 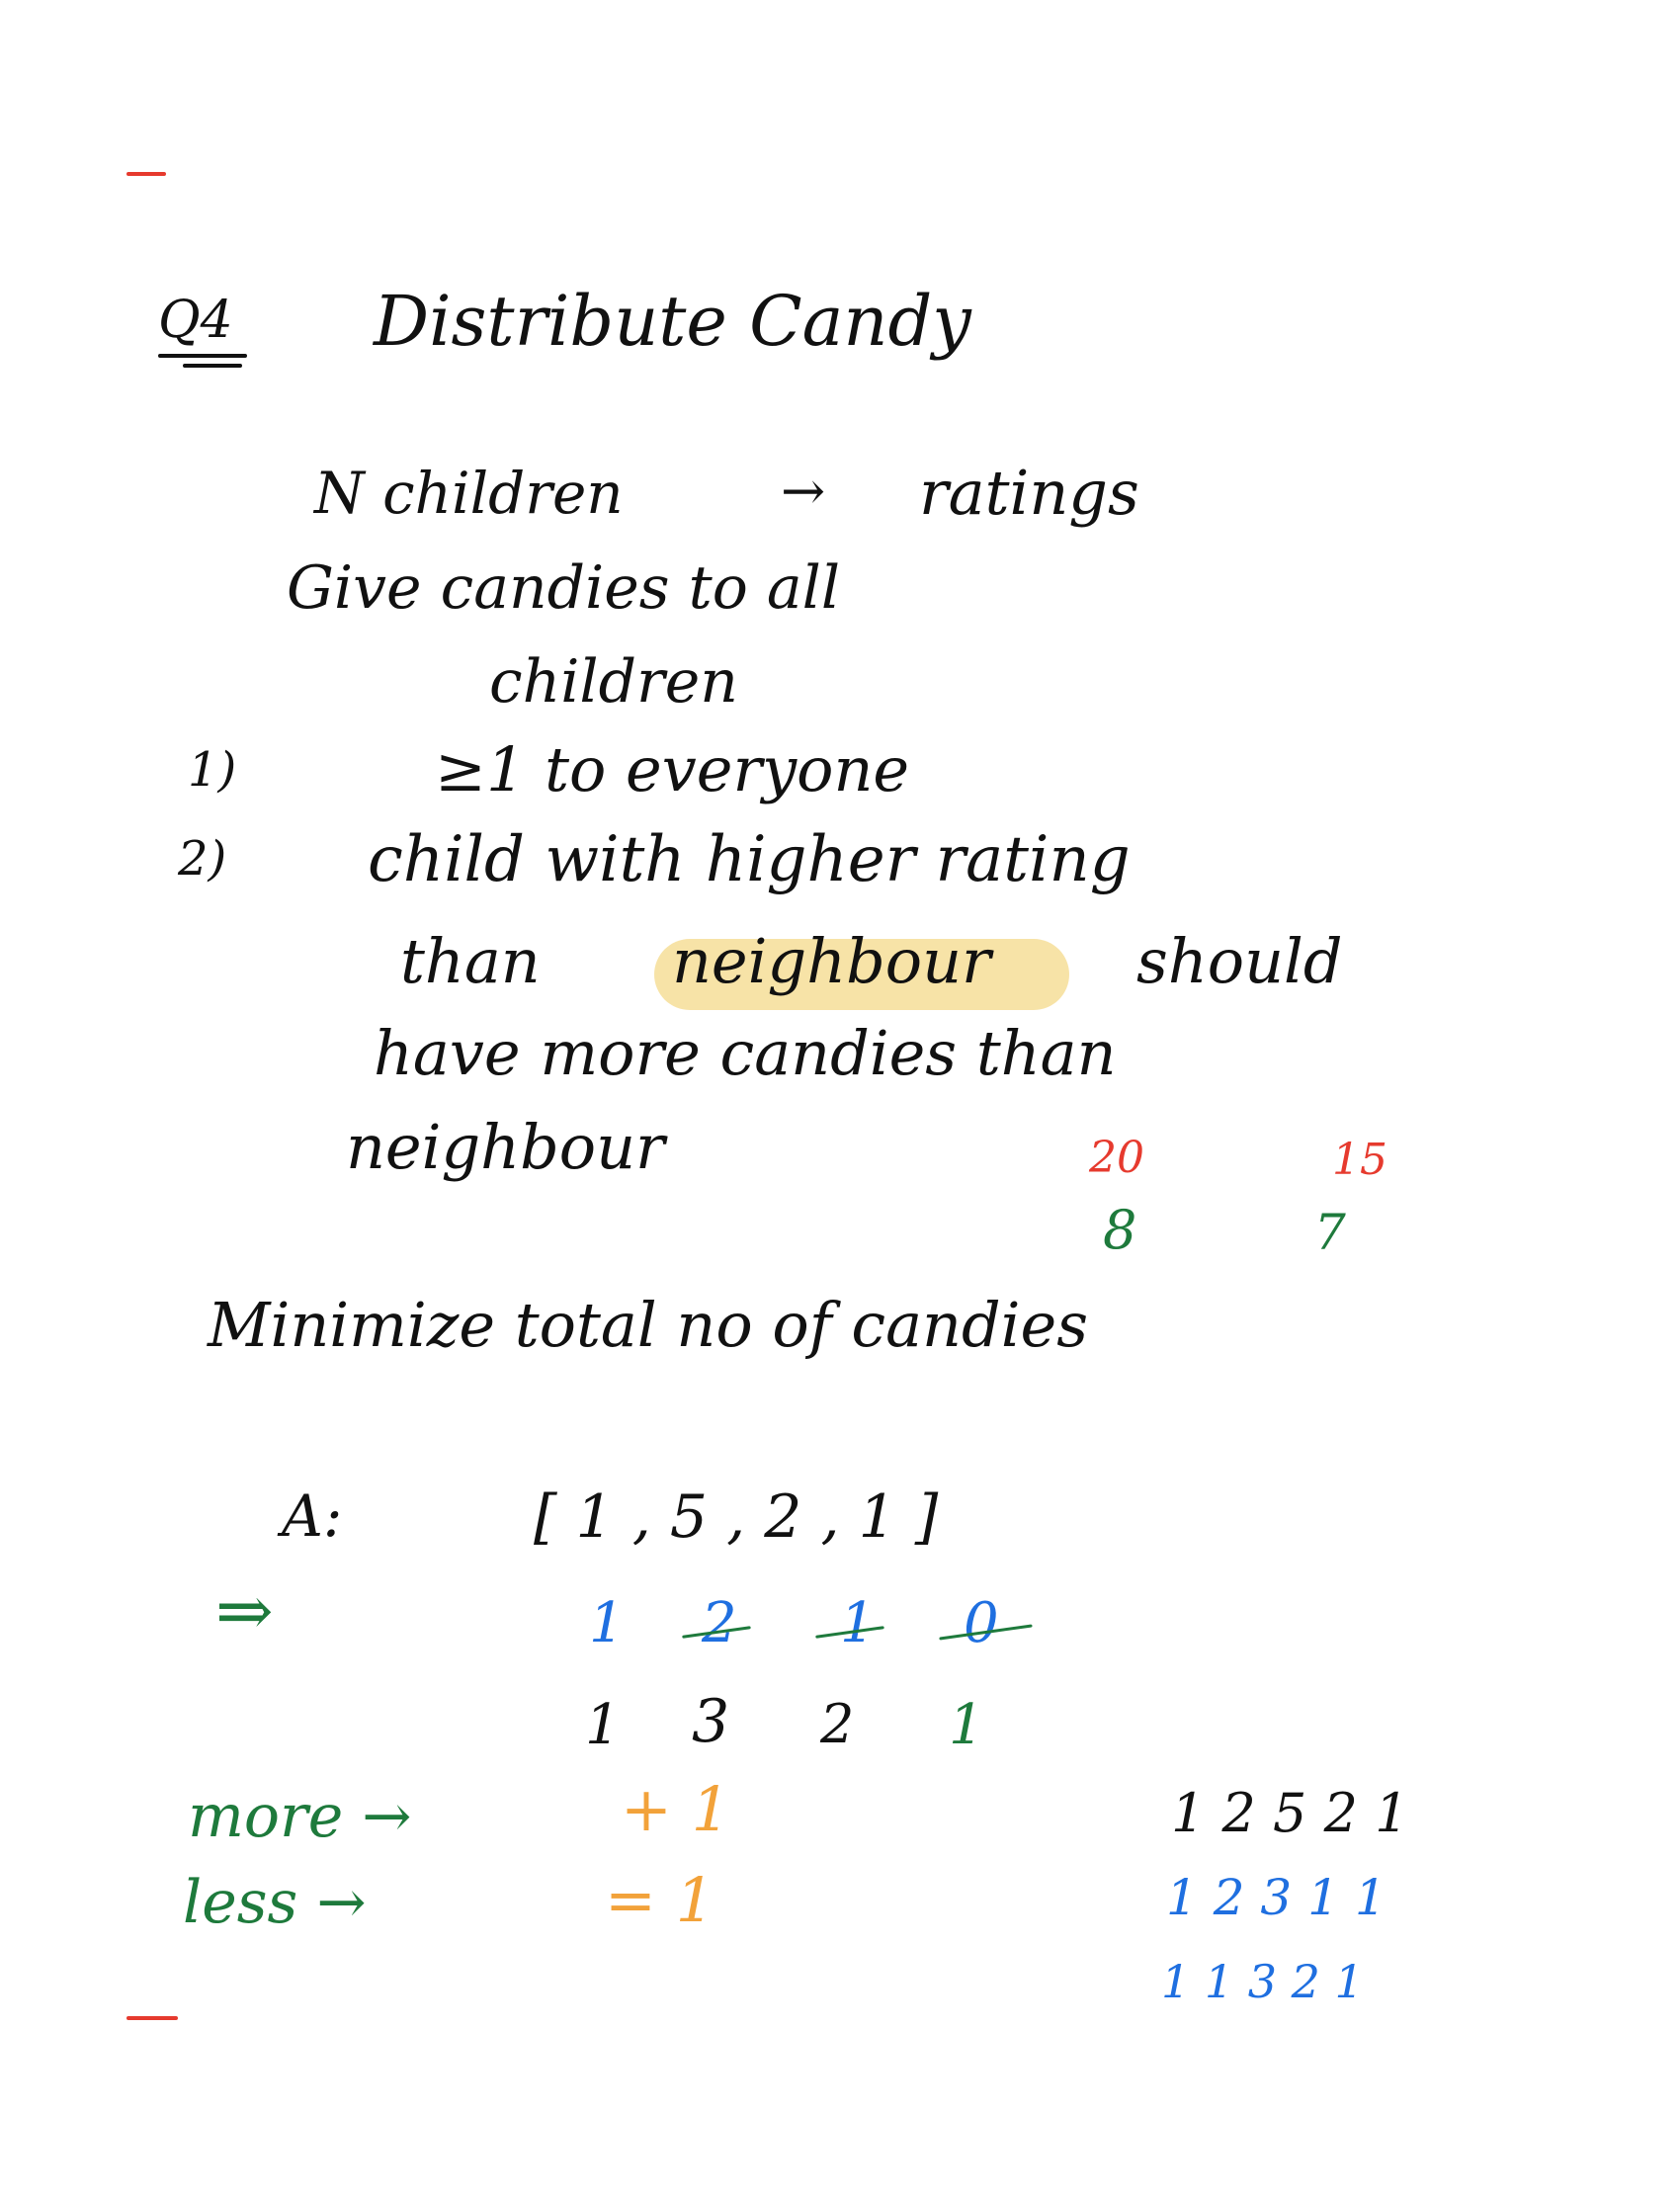 What do you see at coordinates (505, 1147) in the screenshot?
I see `rule-2-line-4: neighbour` at bounding box center [505, 1147].